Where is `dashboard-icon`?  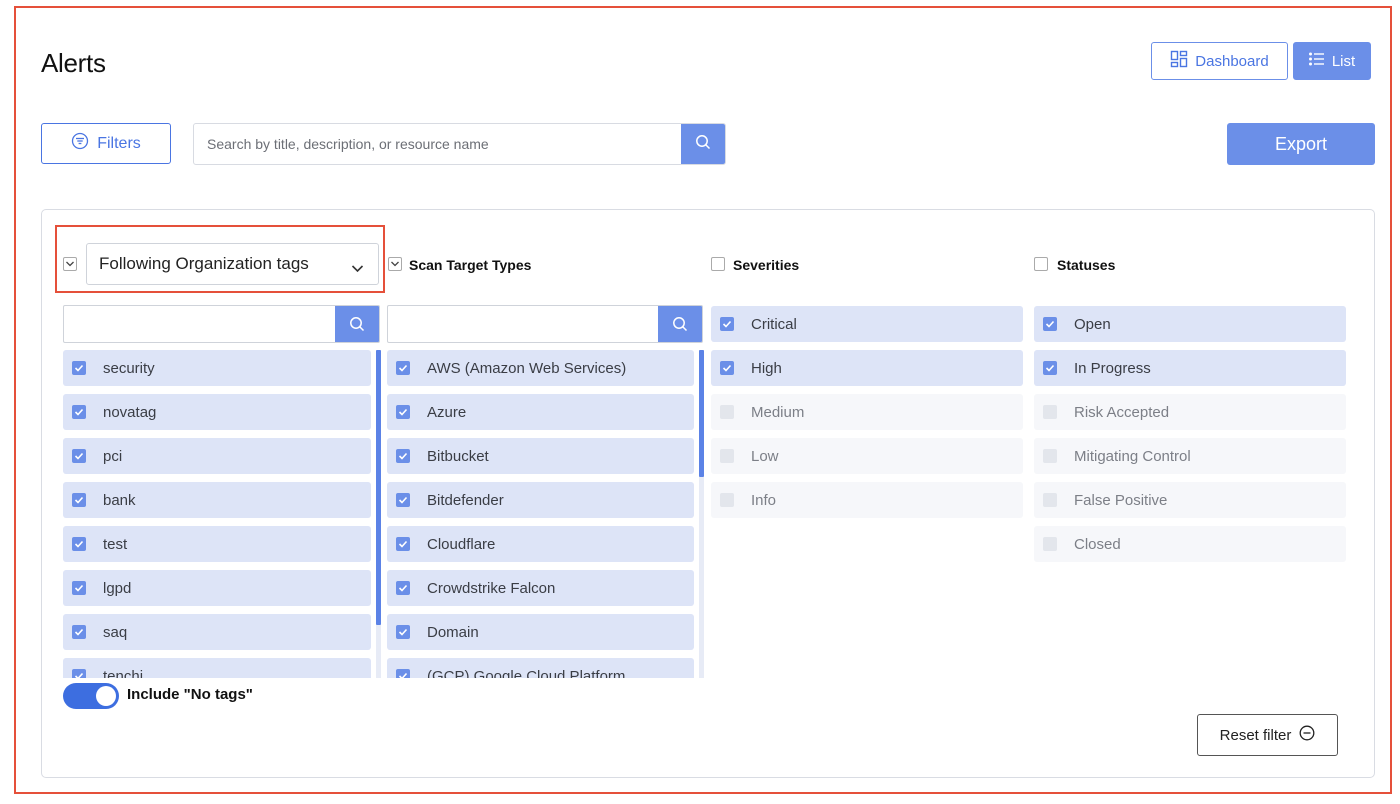 dashboard-icon is located at coordinates (1179, 61).